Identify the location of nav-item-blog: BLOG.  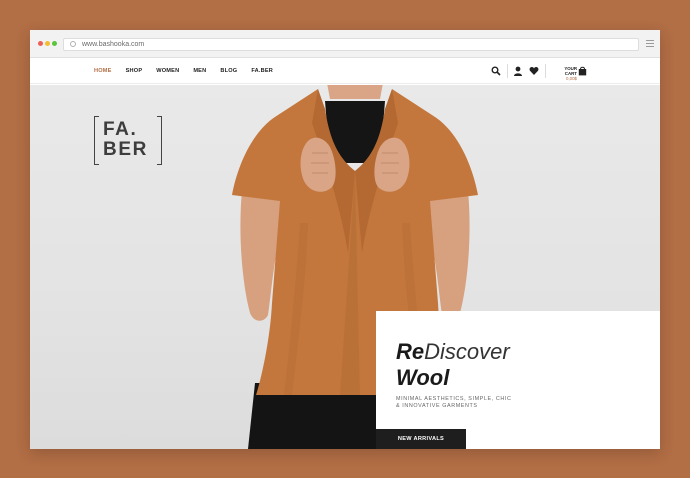
(228, 71).